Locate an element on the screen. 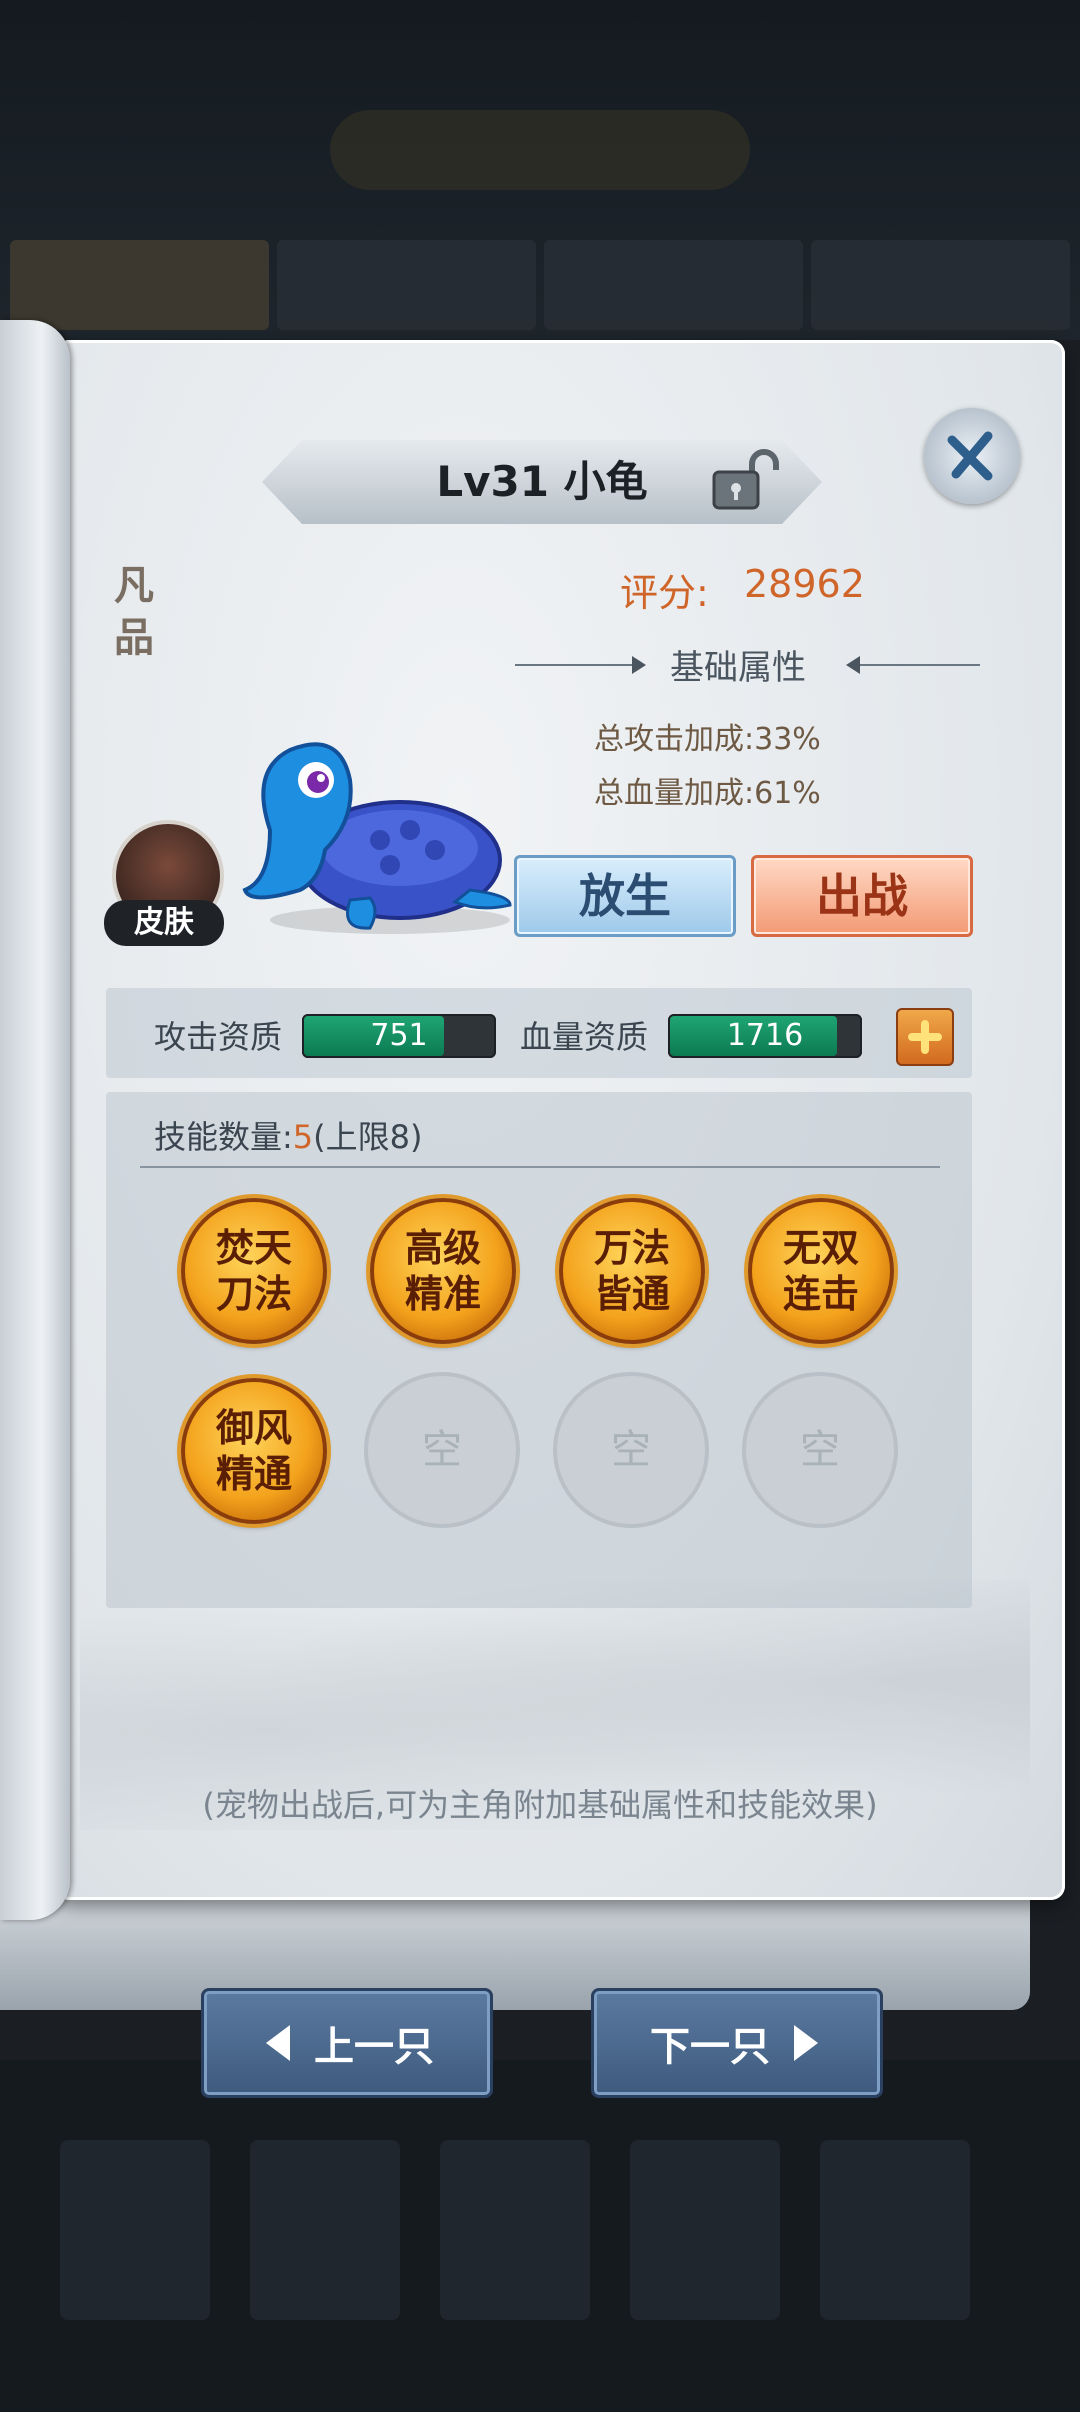 This screenshot has width=1080, height=2412. attack-aptitude-bar: 751 is located at coordinates (399, 1036).